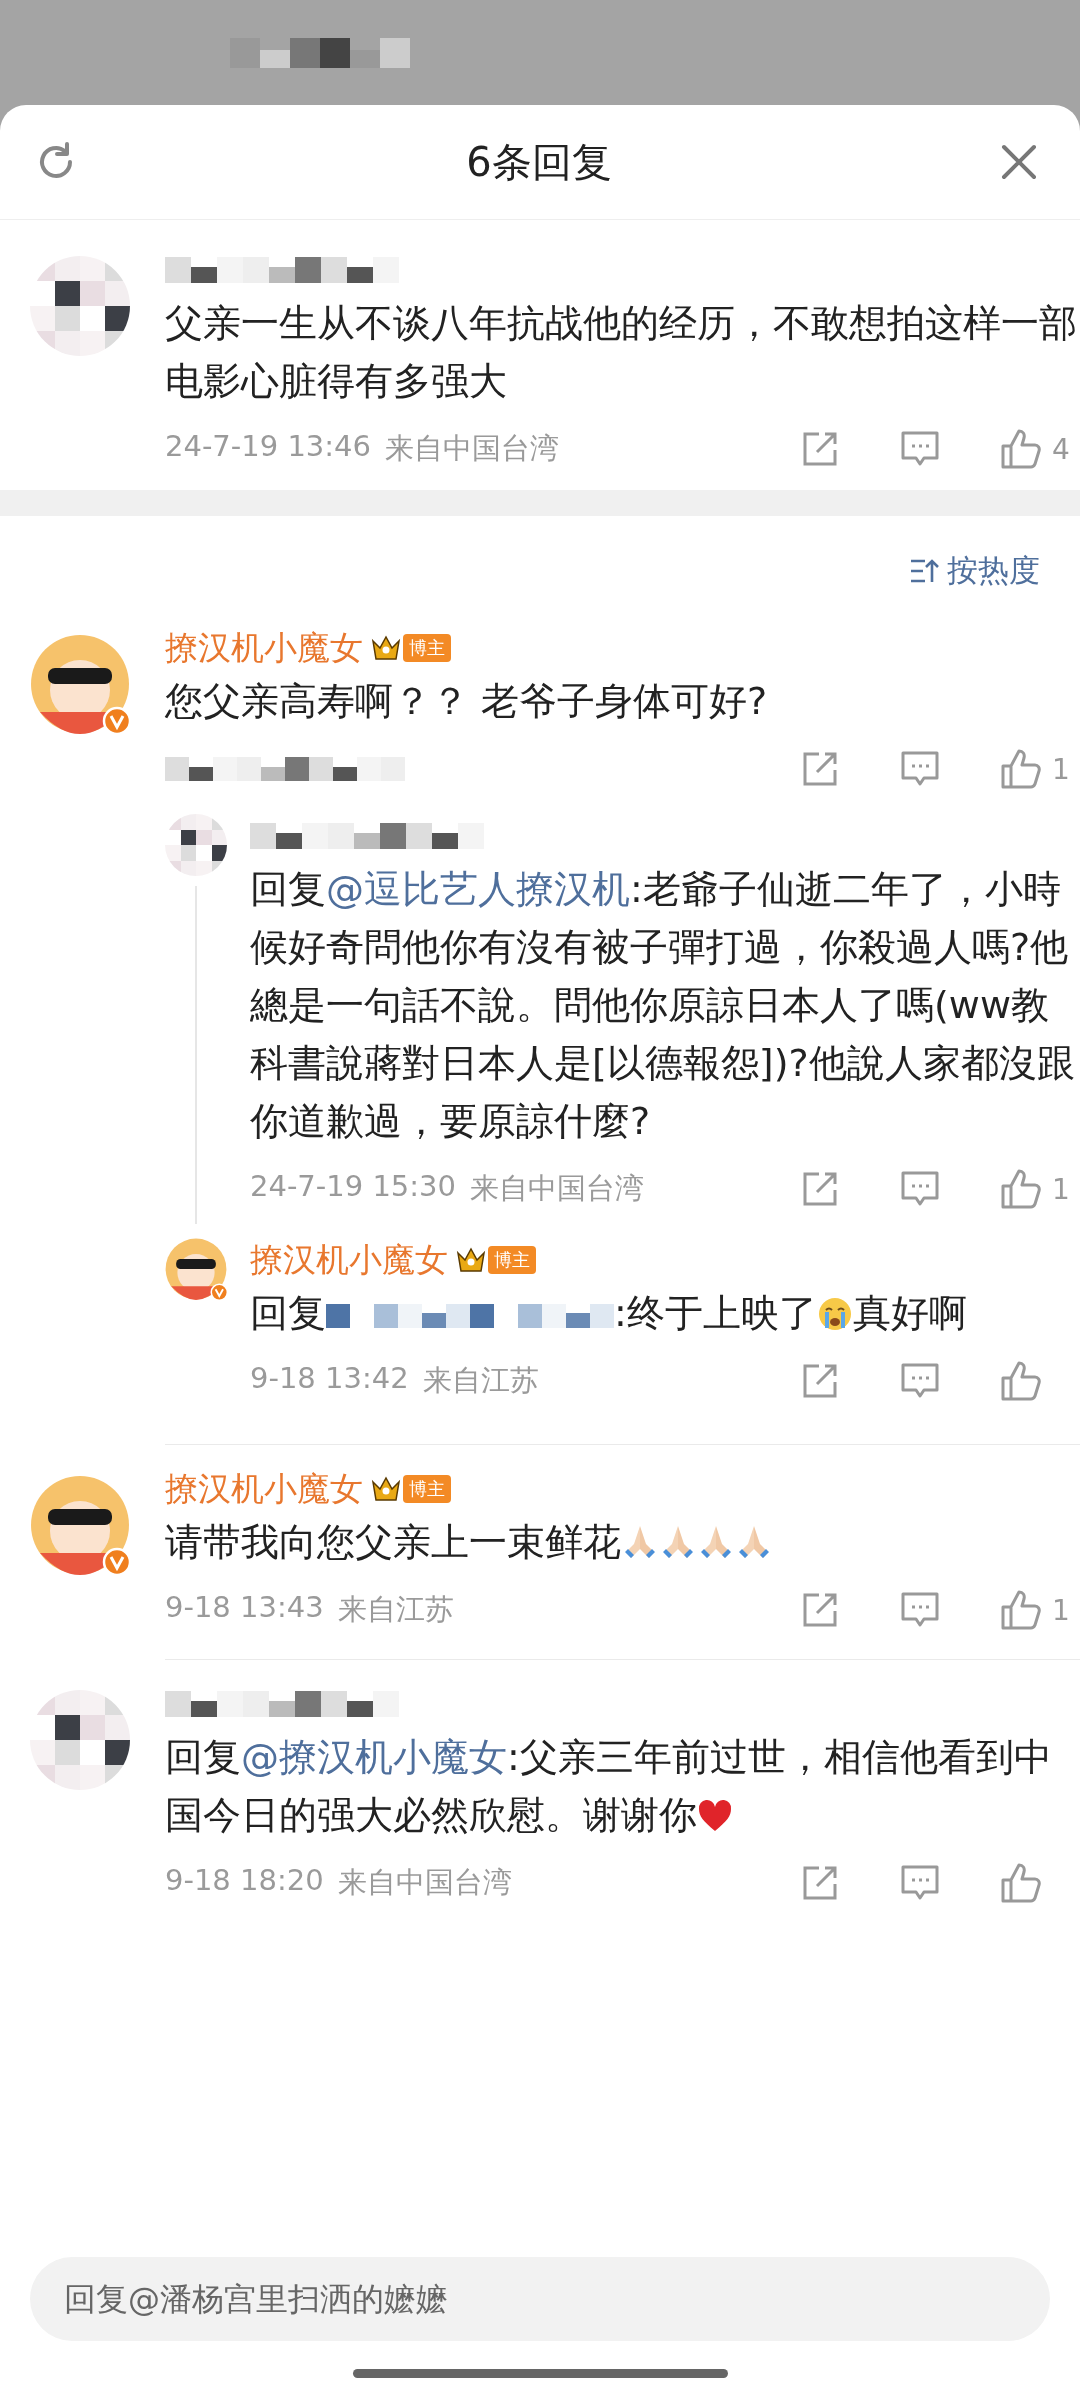  I want to click on reply-input-field: 回复@潘杨宫里扫洒的嬷嬷, so click(540, 2299).